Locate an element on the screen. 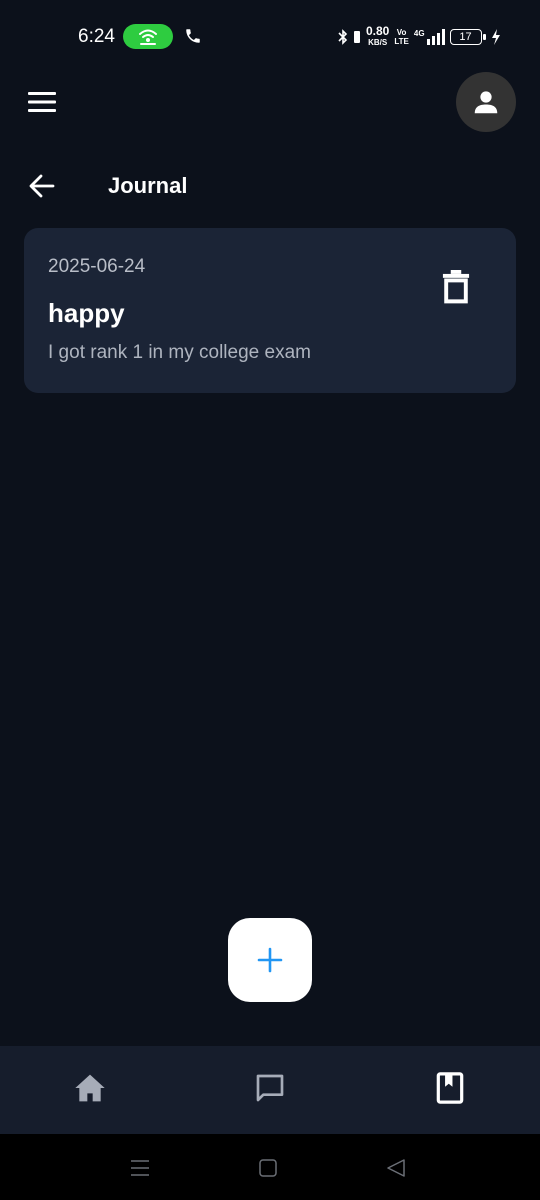 The width and height of the screenshot is (540, 1200). entry-title: happy is located at coordinates (86, 313).